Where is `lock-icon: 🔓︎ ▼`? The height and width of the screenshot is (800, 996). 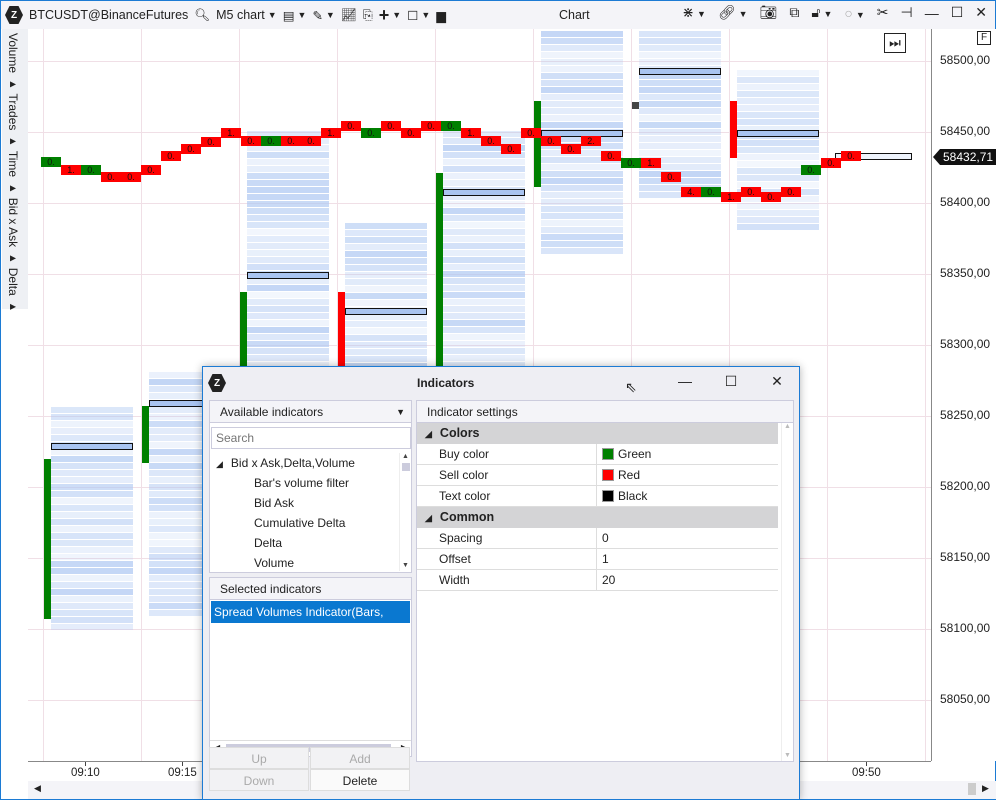 lock-icon: 🔓︎ ▼ is located at coordinates (821, 12).